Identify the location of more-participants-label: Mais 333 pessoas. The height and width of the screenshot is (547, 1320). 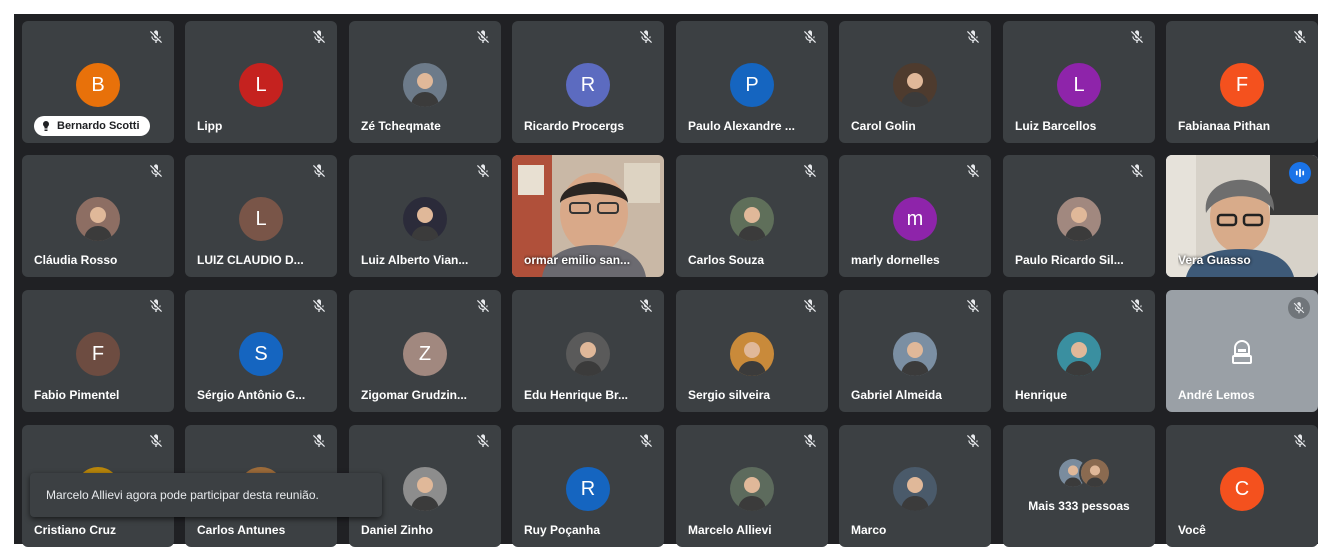
(1079, 506).